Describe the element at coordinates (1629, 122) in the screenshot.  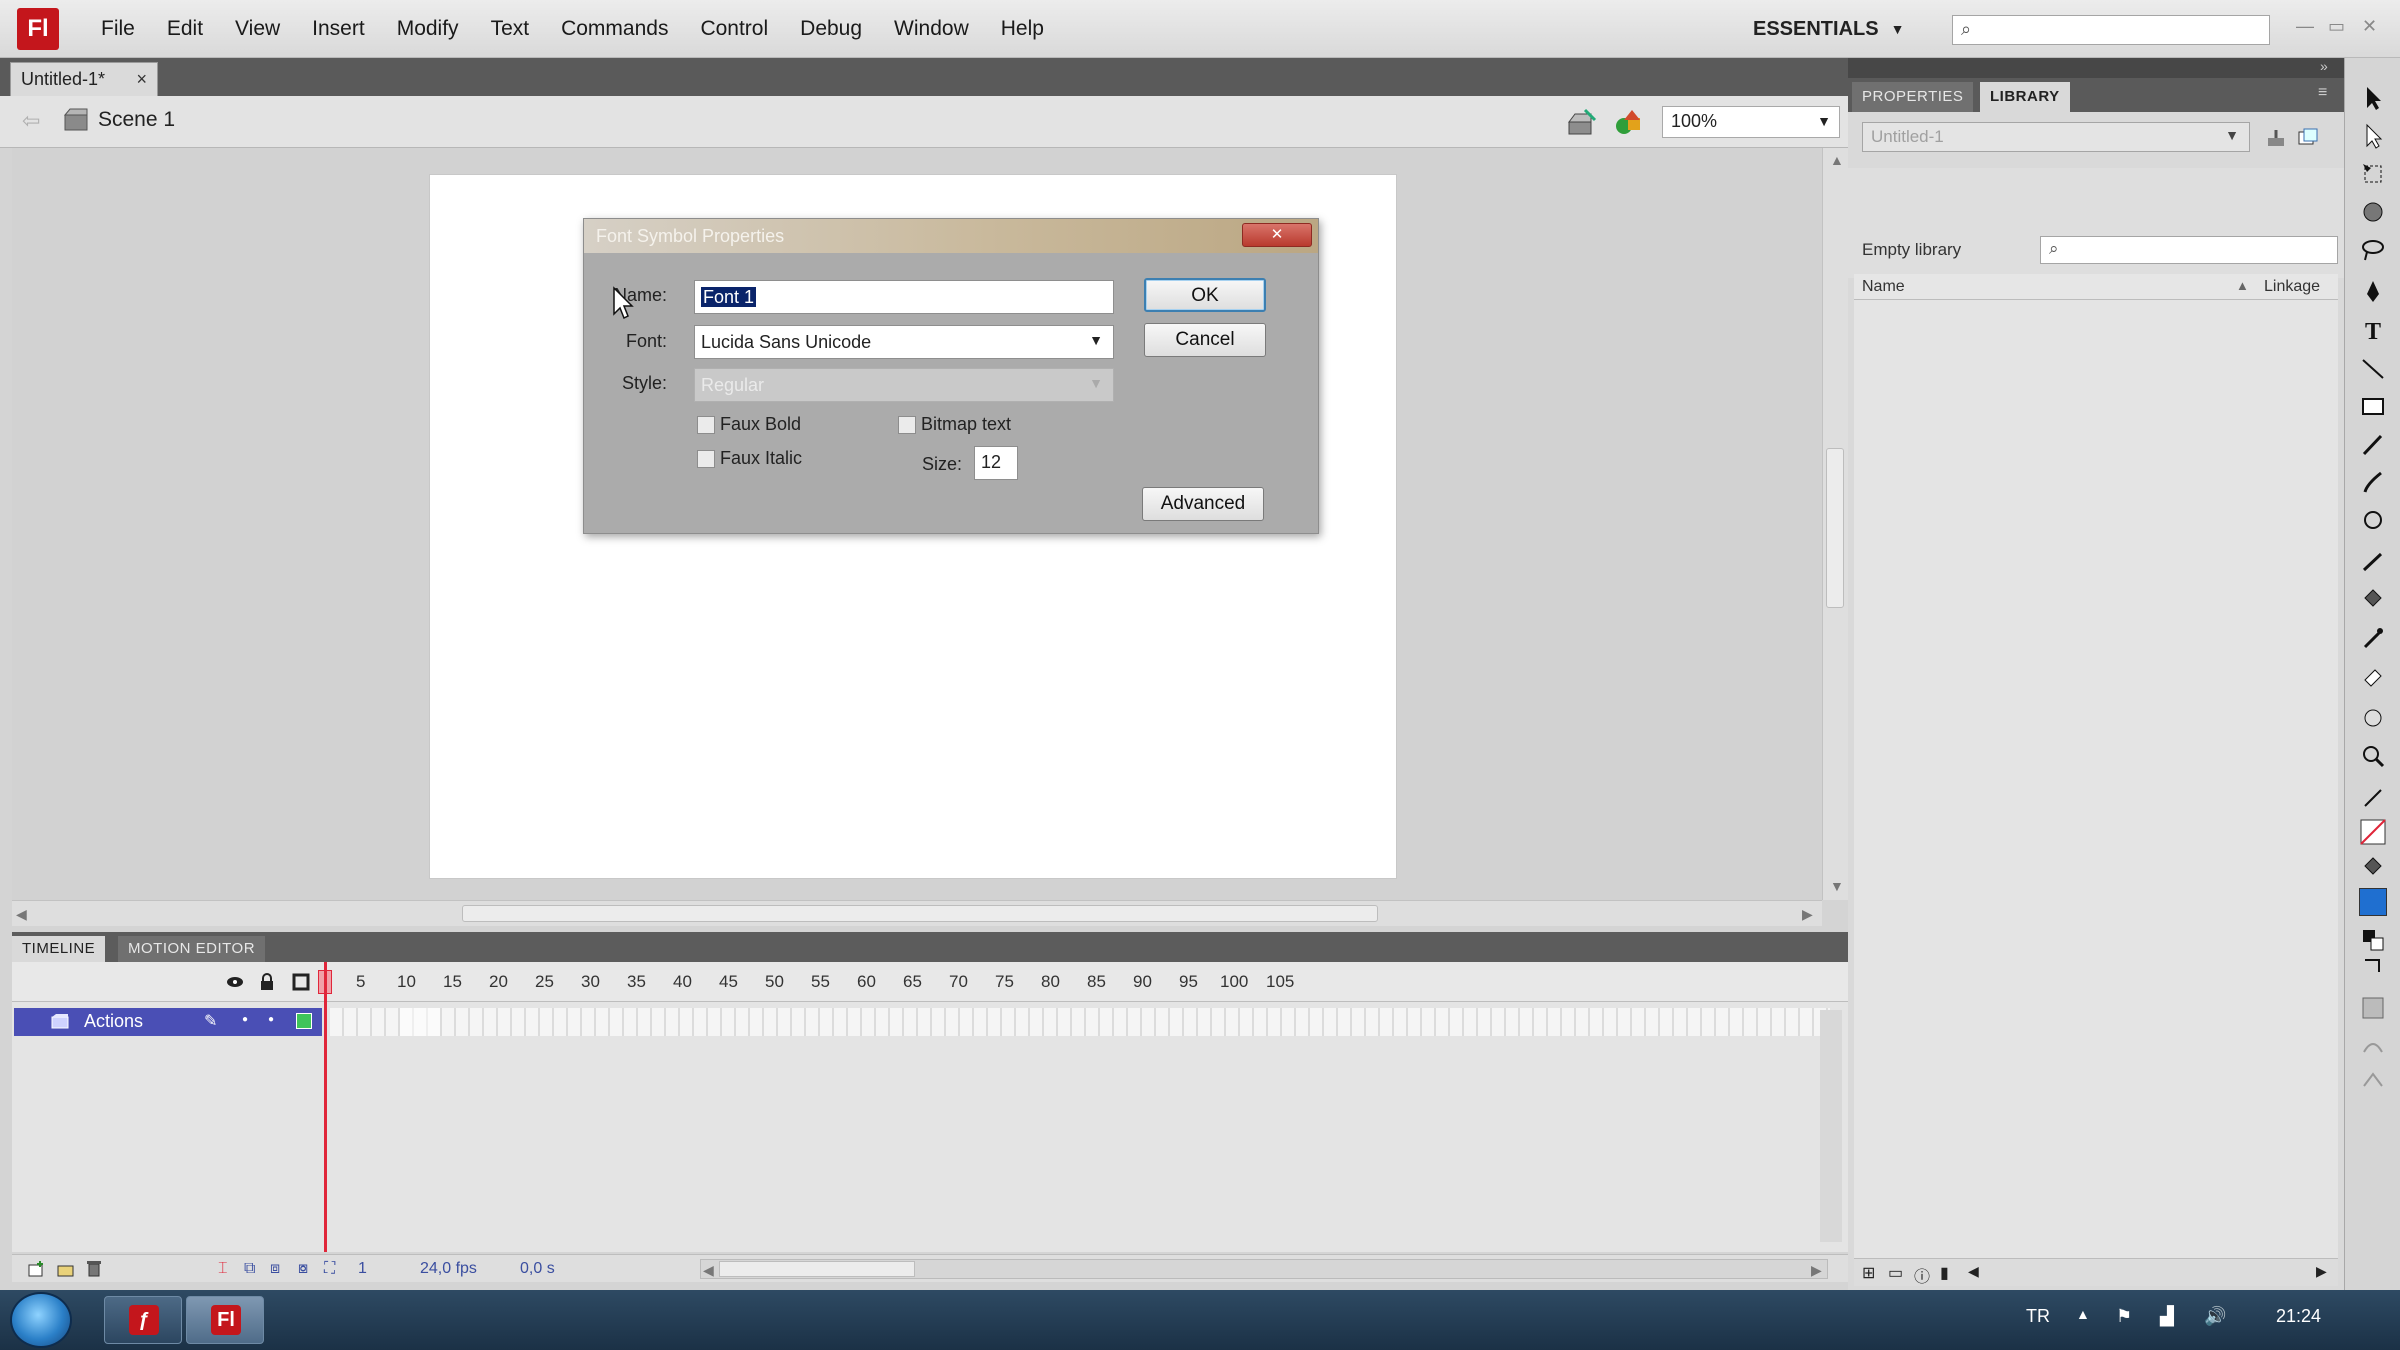
I see `edit-symbol-icon` at that location.